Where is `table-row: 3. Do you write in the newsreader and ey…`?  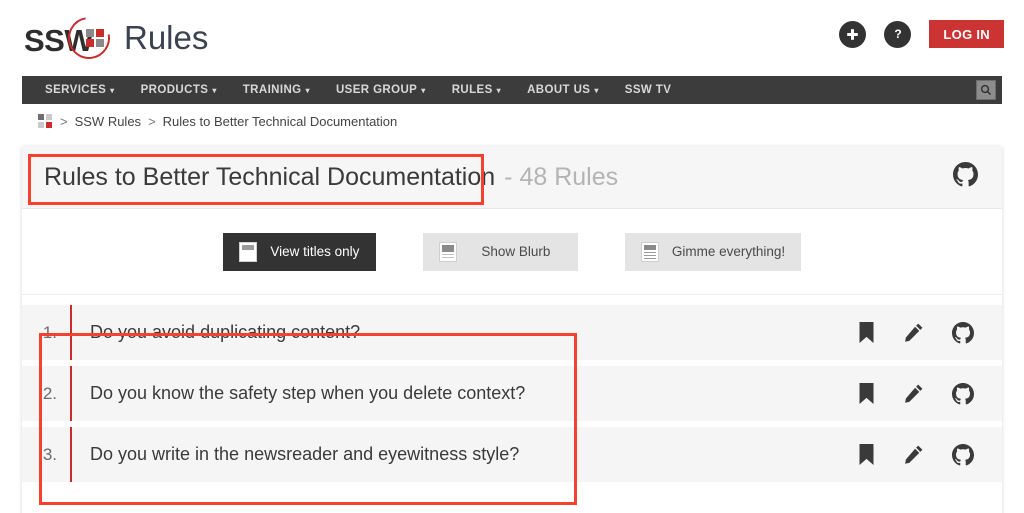 table-row: 3. Do you write in the newsreader and ey… is located at coordinates (512, 454).